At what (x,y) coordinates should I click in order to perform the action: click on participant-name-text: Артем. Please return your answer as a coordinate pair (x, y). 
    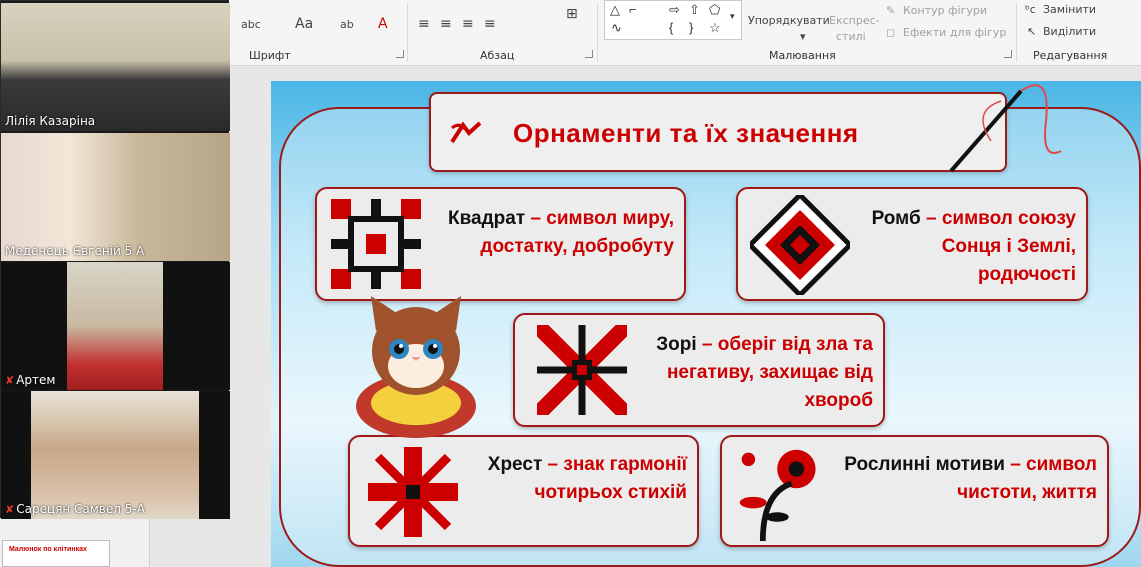
    Looking at the image, I should click on (36, 380).